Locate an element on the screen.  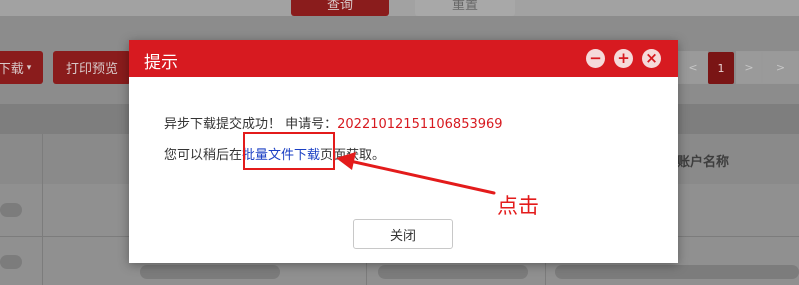
annotation-arrow-icon is located at coordinates (416, 173).